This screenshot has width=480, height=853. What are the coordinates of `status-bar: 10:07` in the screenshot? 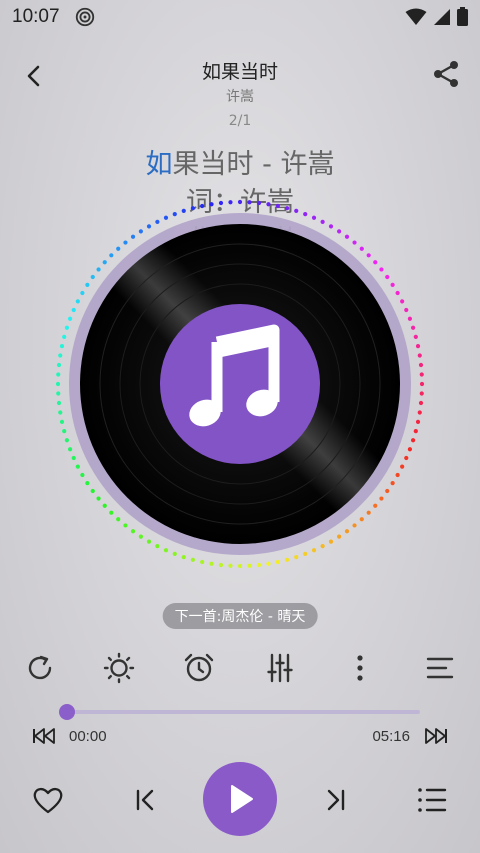 It's located at (240, 17).